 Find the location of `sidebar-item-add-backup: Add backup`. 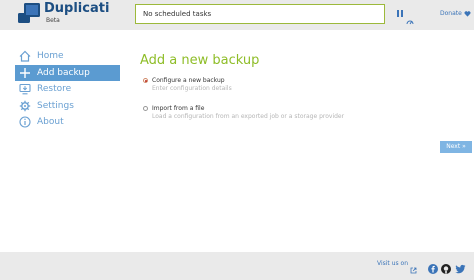

sidebar-item-add-backup: Add backup is located at coordinates (67, 72).